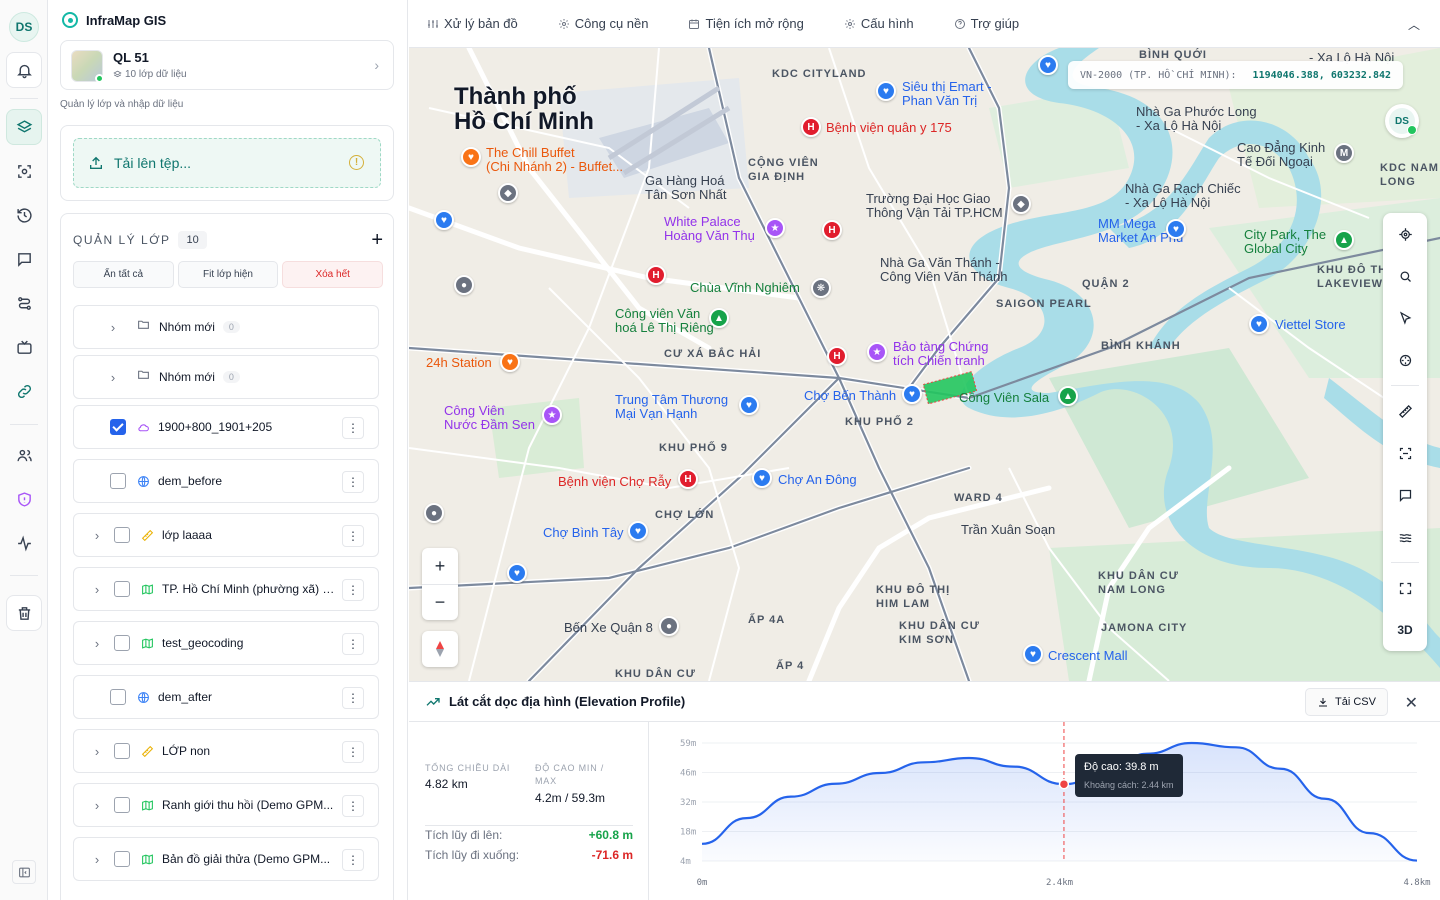 The image size is (1440, 900). I want to click on collapse-toolbar-button: ︿, so click(1414, 24).